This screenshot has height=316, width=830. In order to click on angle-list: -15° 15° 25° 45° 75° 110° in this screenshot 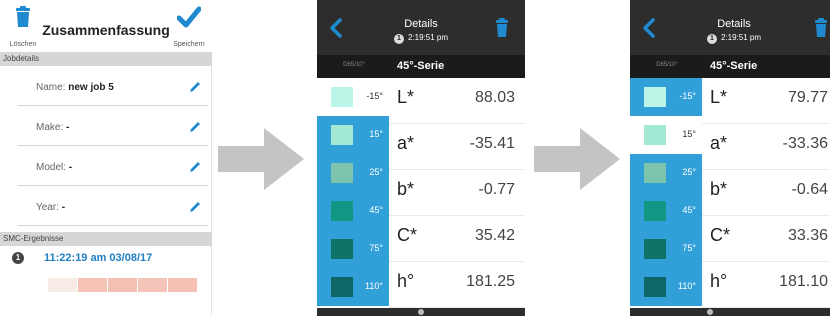, I will do `click(666, 197)`.